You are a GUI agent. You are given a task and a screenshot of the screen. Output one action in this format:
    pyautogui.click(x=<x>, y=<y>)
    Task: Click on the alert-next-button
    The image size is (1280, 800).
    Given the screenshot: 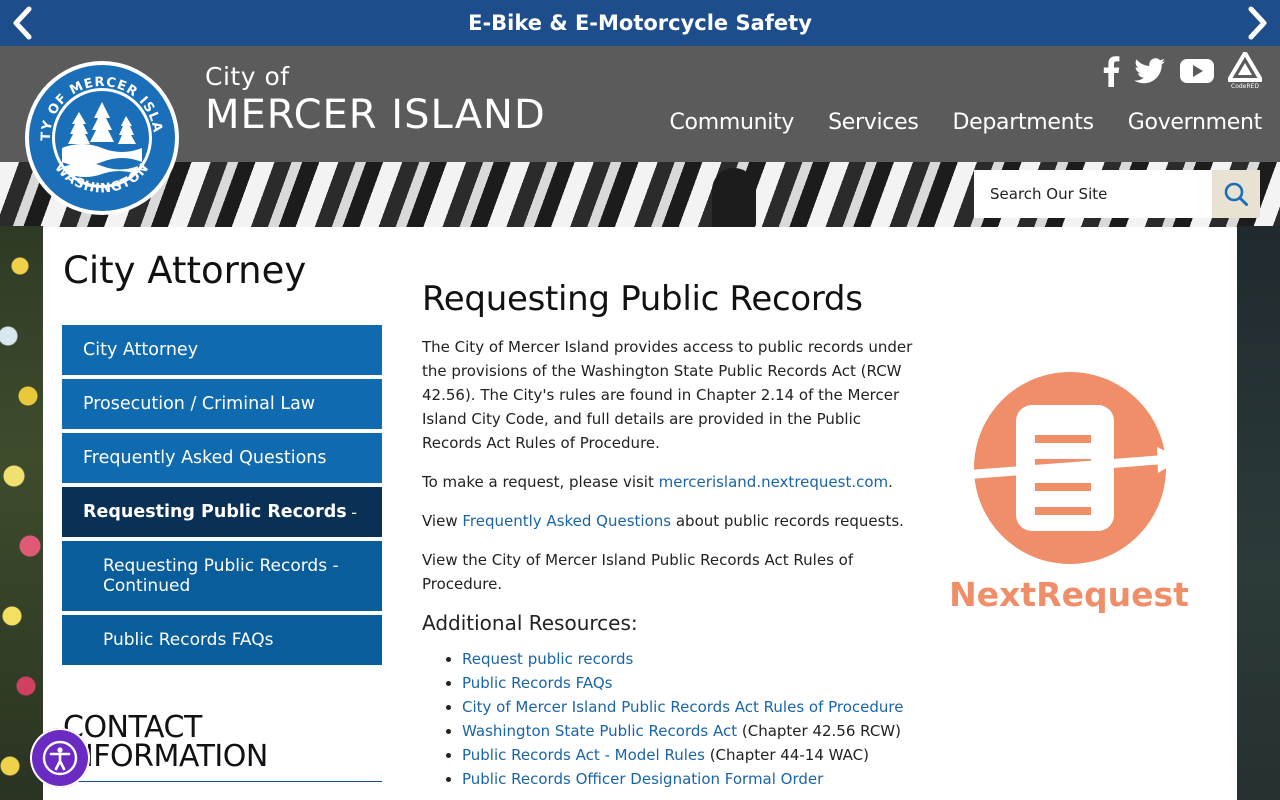 What is the action you would take?
    pyautogui.click(x=1258, y=23)
    